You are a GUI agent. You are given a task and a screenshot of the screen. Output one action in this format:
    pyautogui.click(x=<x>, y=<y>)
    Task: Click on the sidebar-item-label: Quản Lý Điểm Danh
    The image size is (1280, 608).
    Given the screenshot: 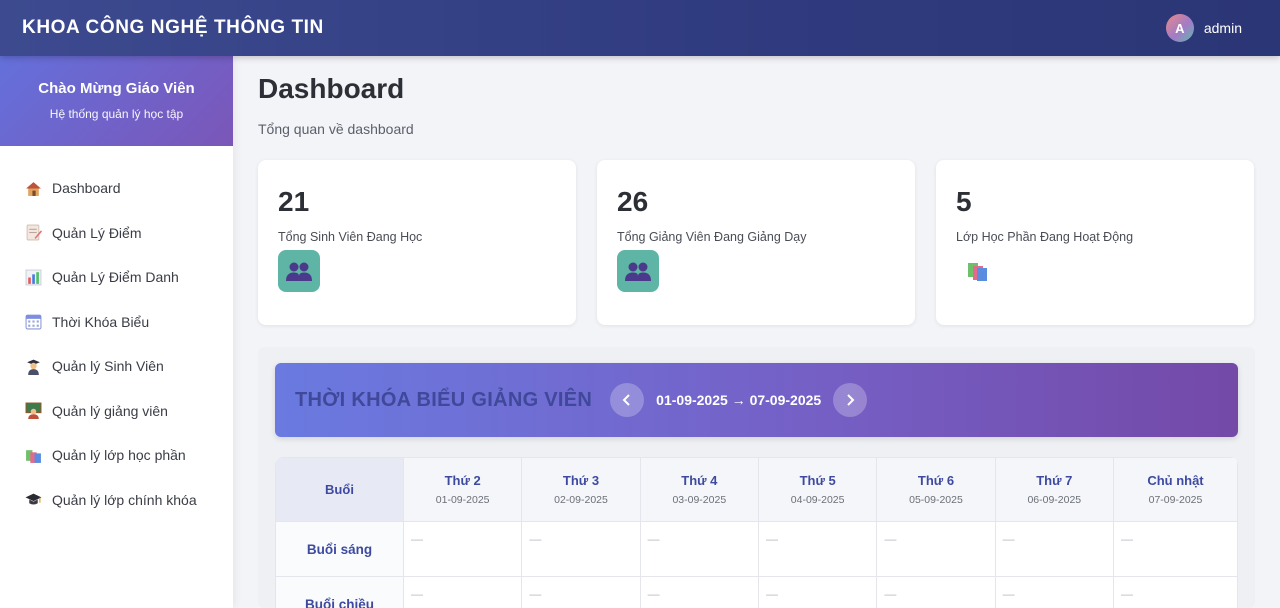 What is the action you would take?
    pyautogui.click(x=115, y=277)
    